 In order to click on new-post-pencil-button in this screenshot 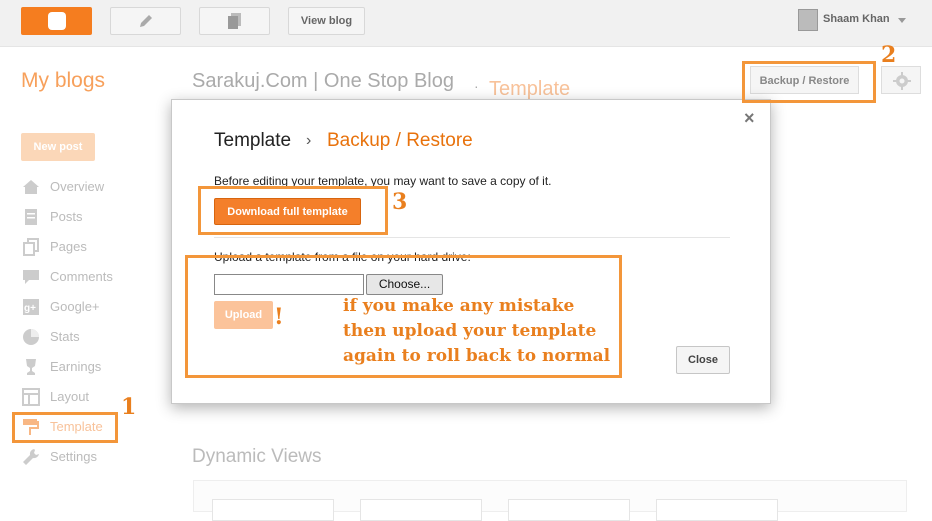, I will do `click(145, 21)`.